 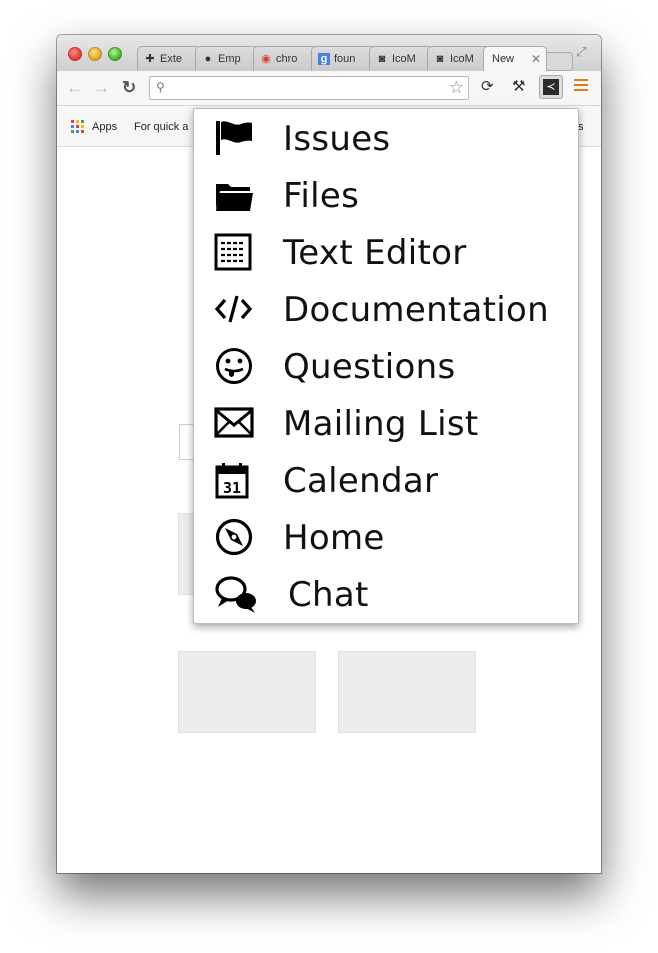 I want to click on flag-icon, so click(x=234, y=138).